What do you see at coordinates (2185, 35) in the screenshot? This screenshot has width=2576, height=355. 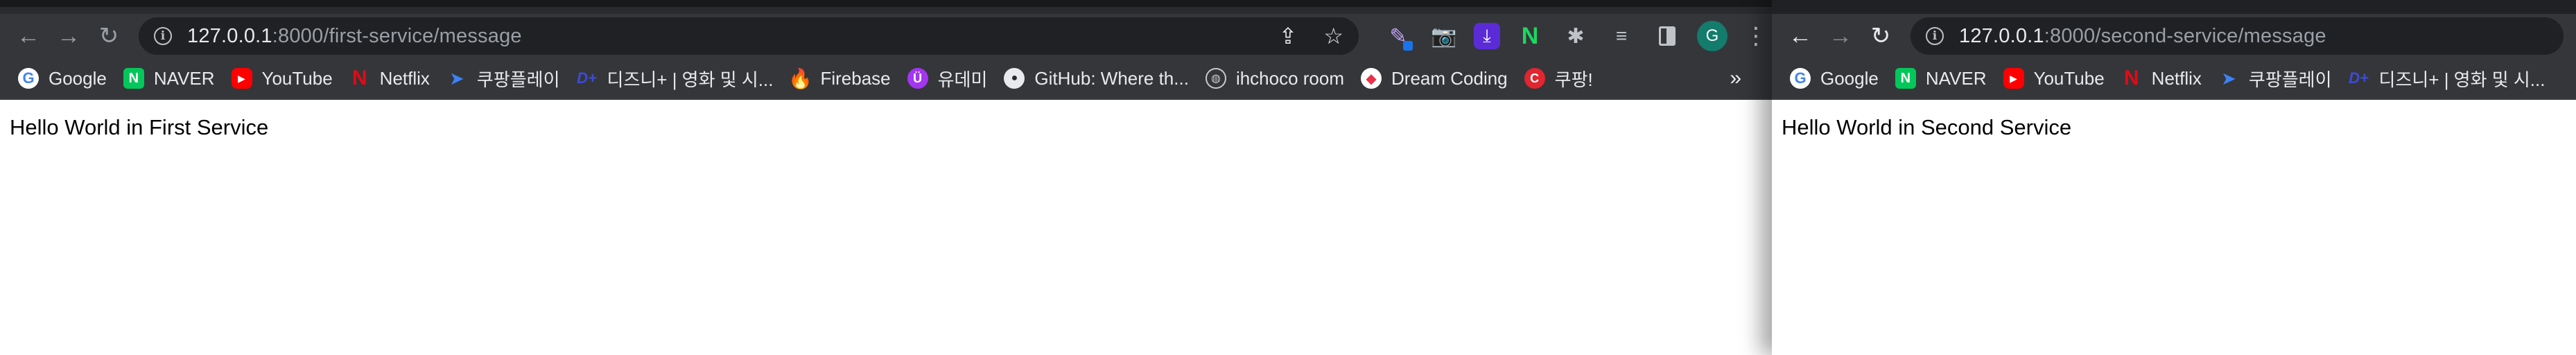 I see `url-path: :8000/second-service/message` at bounding box center [2185, 35].